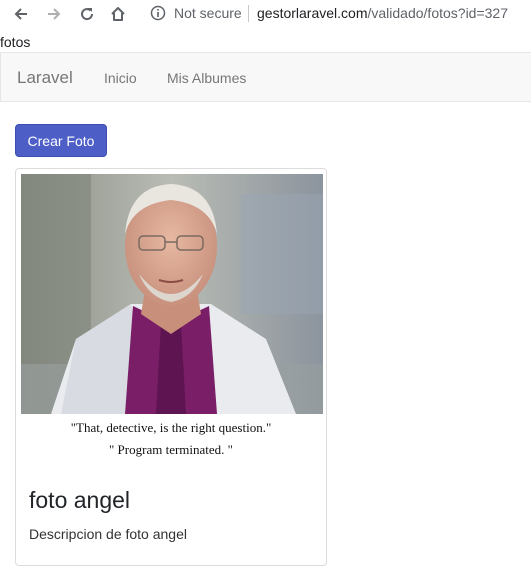 This screenshot has height=584, width=532. What do you see at coordinates (120, 78) in the screenshot?
I see `nav-link-inicio: Inicio` at bounding box center [120, 78].